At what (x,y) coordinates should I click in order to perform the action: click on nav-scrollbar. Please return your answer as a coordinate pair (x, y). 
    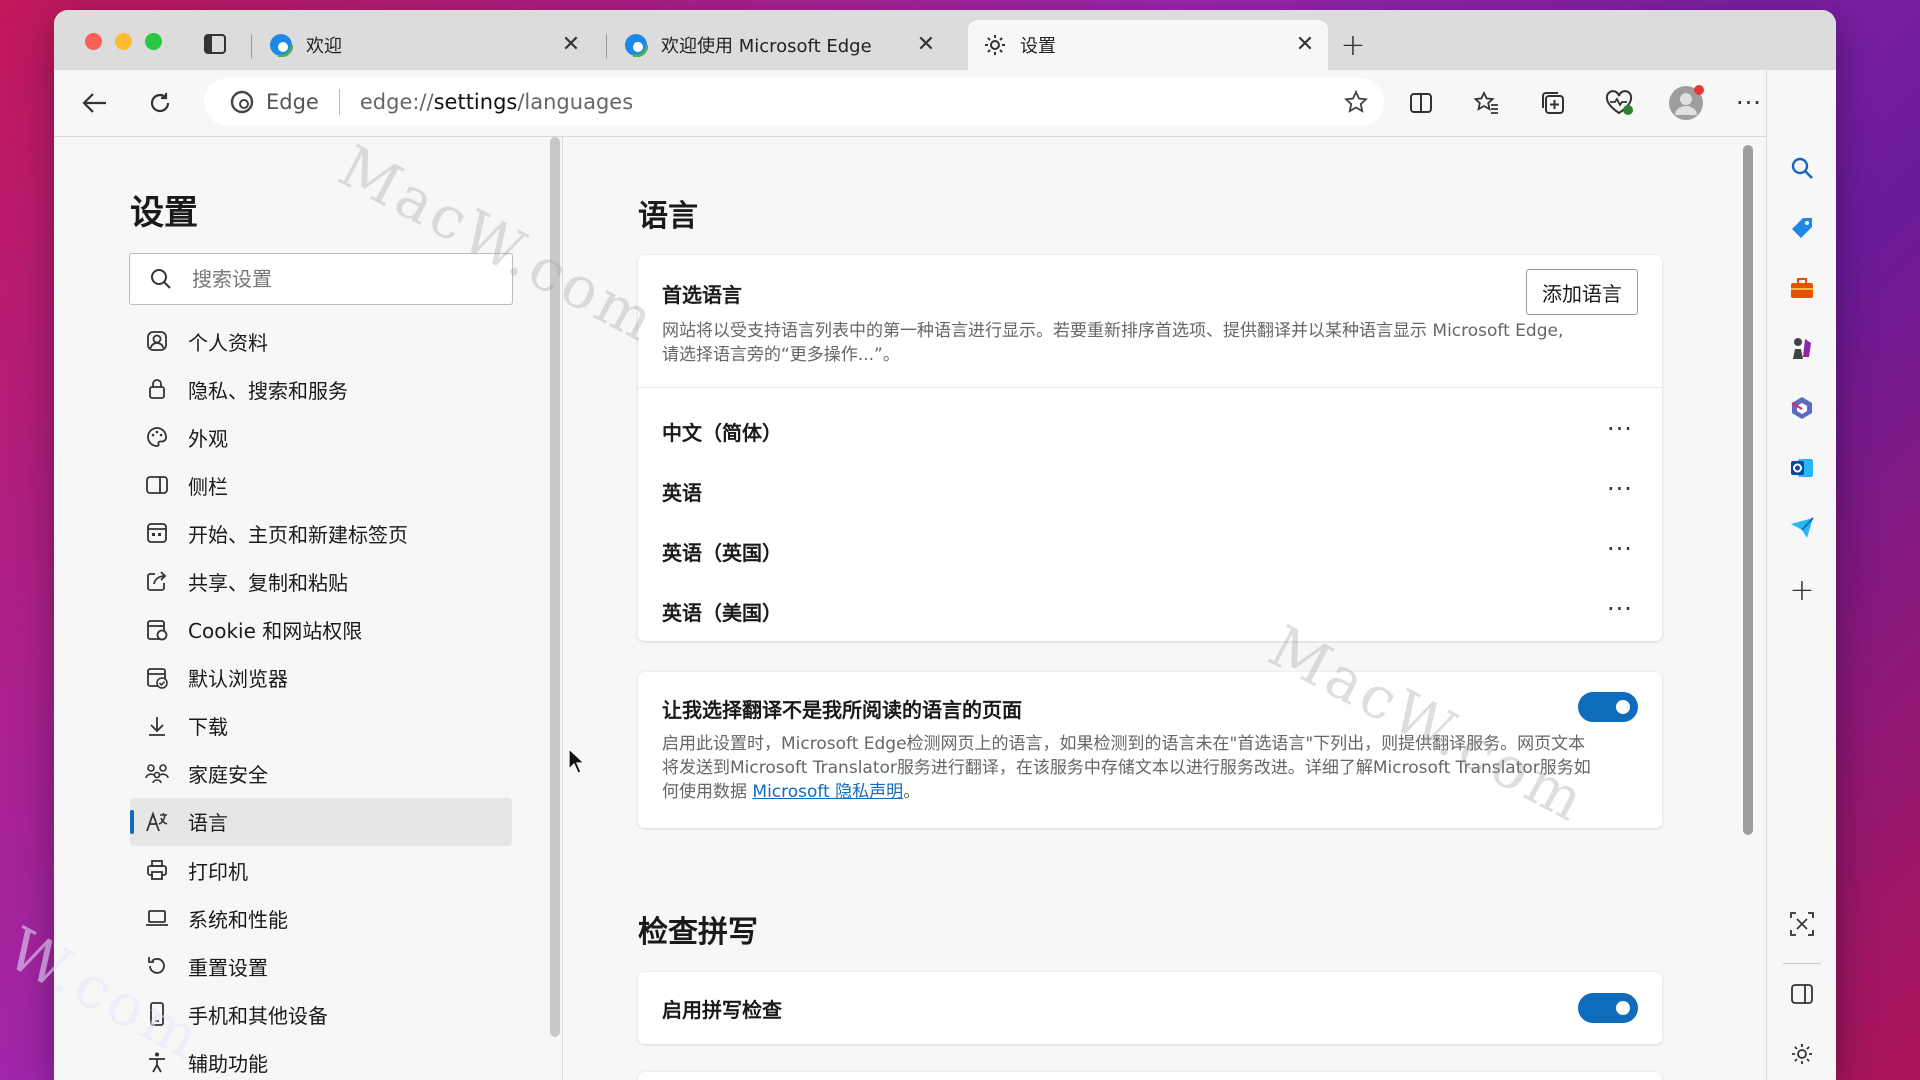
    Looking at the image, I should click on (555, 587).